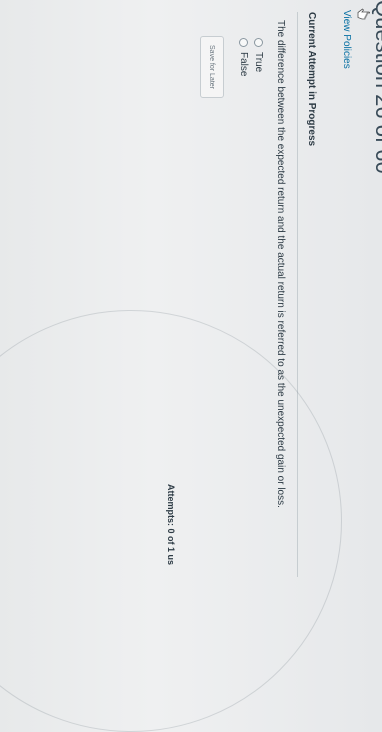 The width and height of the screenshot is (382, 732). I want to click on attempt-heading: Current Attempt in Progress, so click(311, 79).